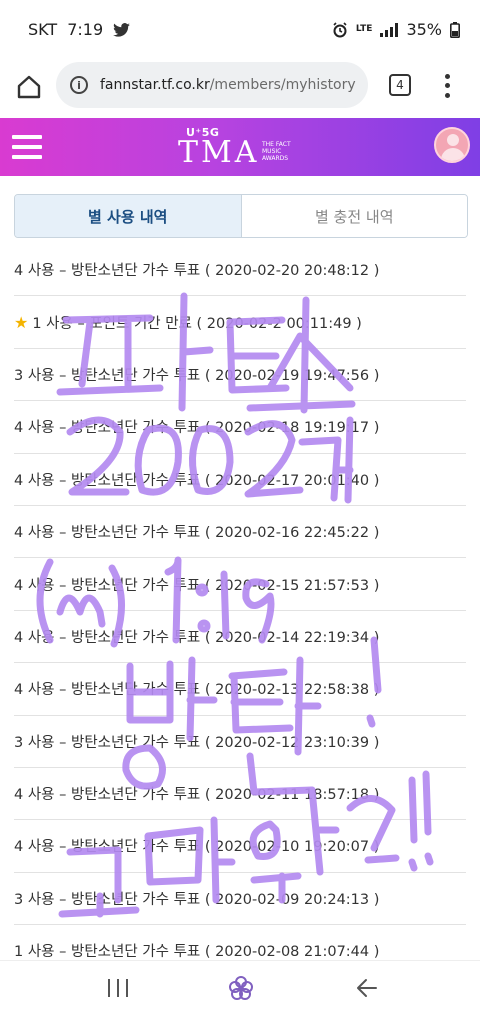  Describe the element at coordinates (340, 29) in the screenshot. I see `alarm-icon` at that location.